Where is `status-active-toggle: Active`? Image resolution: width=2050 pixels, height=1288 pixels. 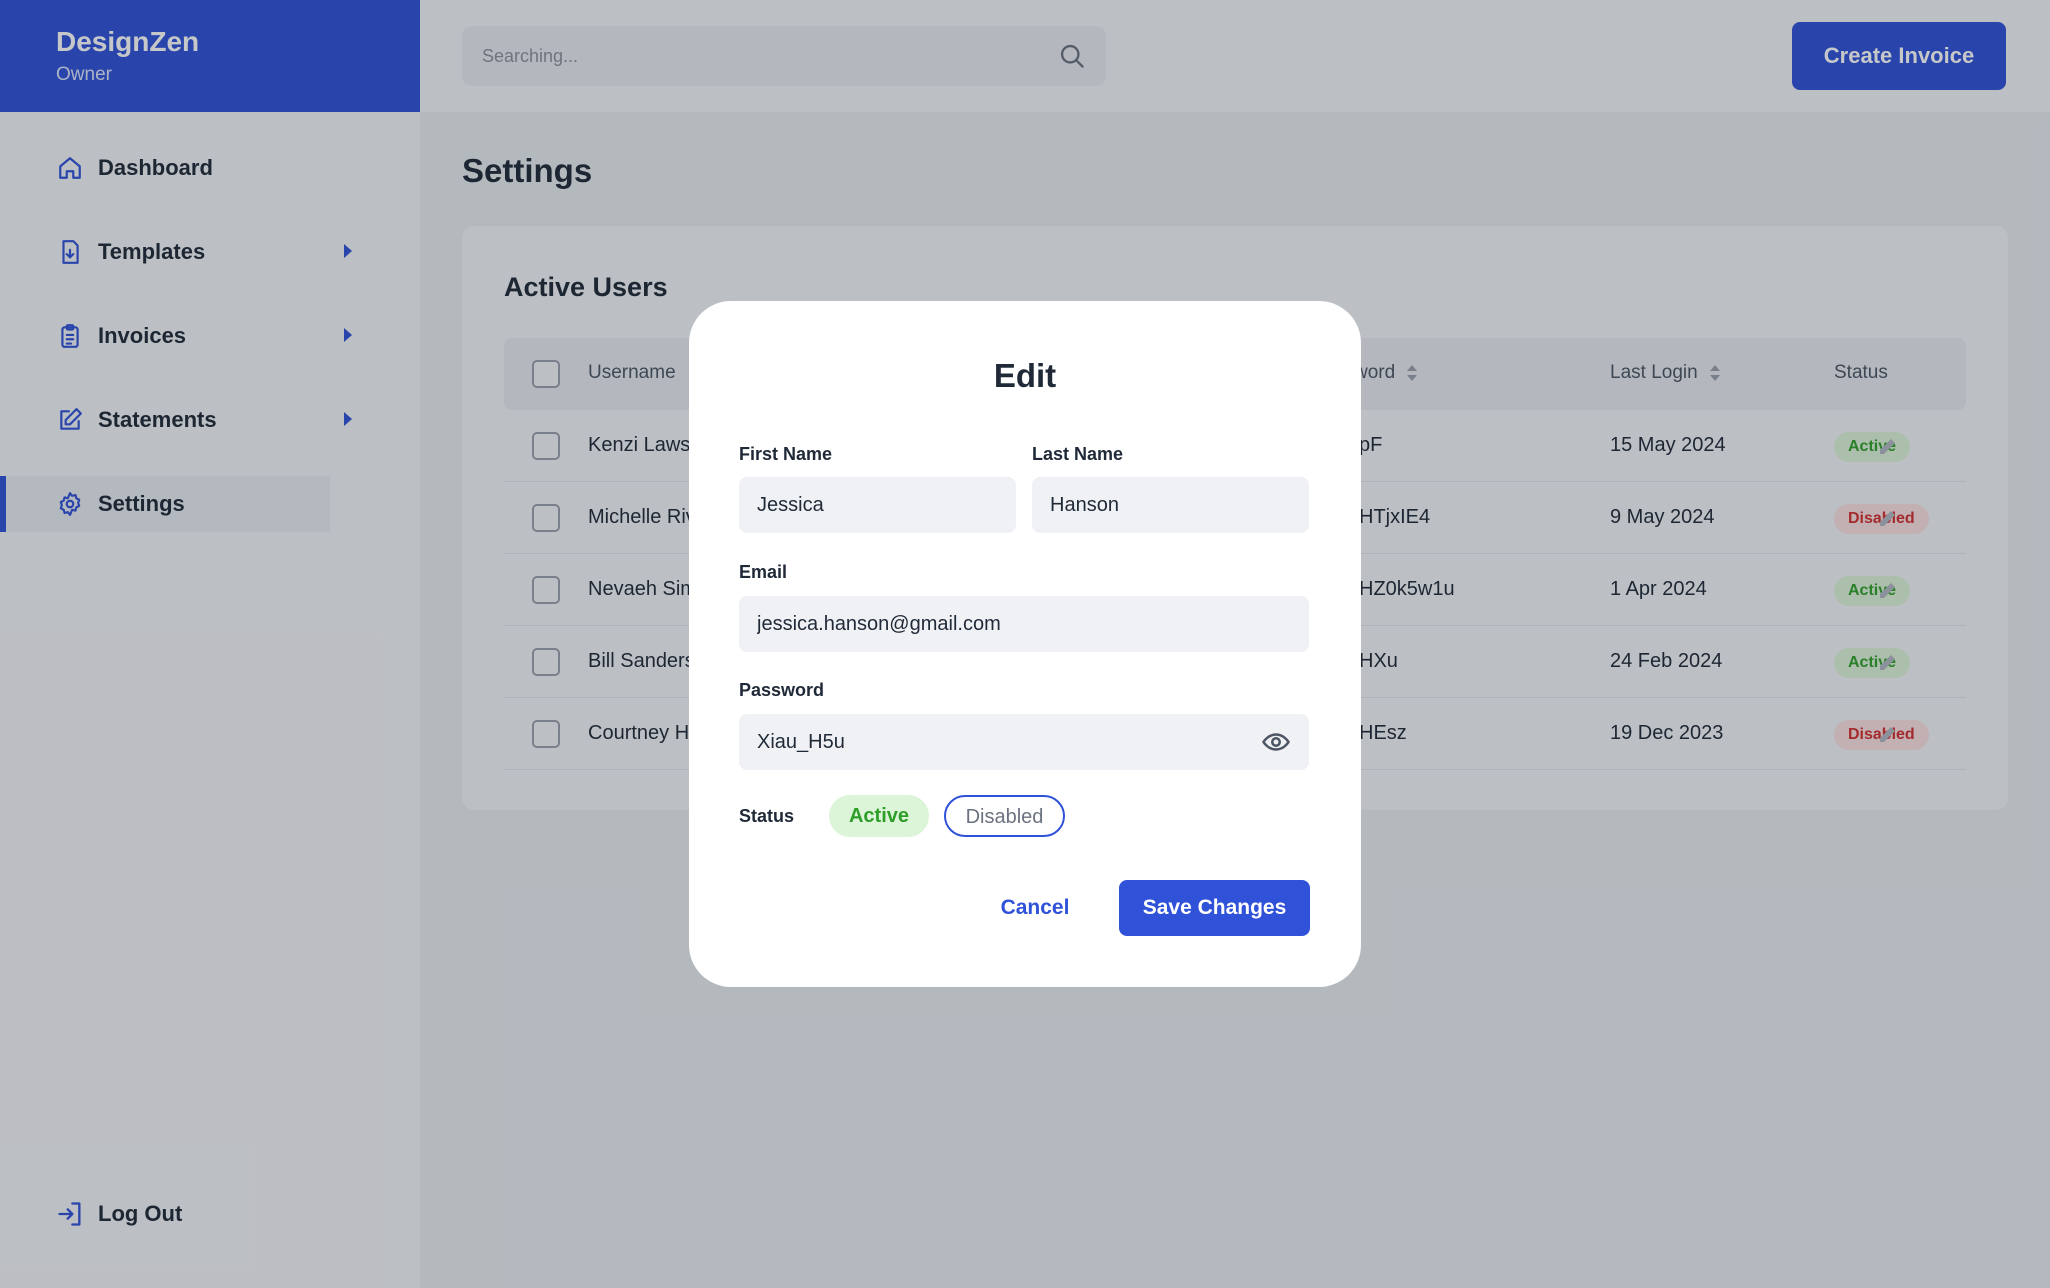
status-active-toggle: Active is located at coordinates (879, 816).